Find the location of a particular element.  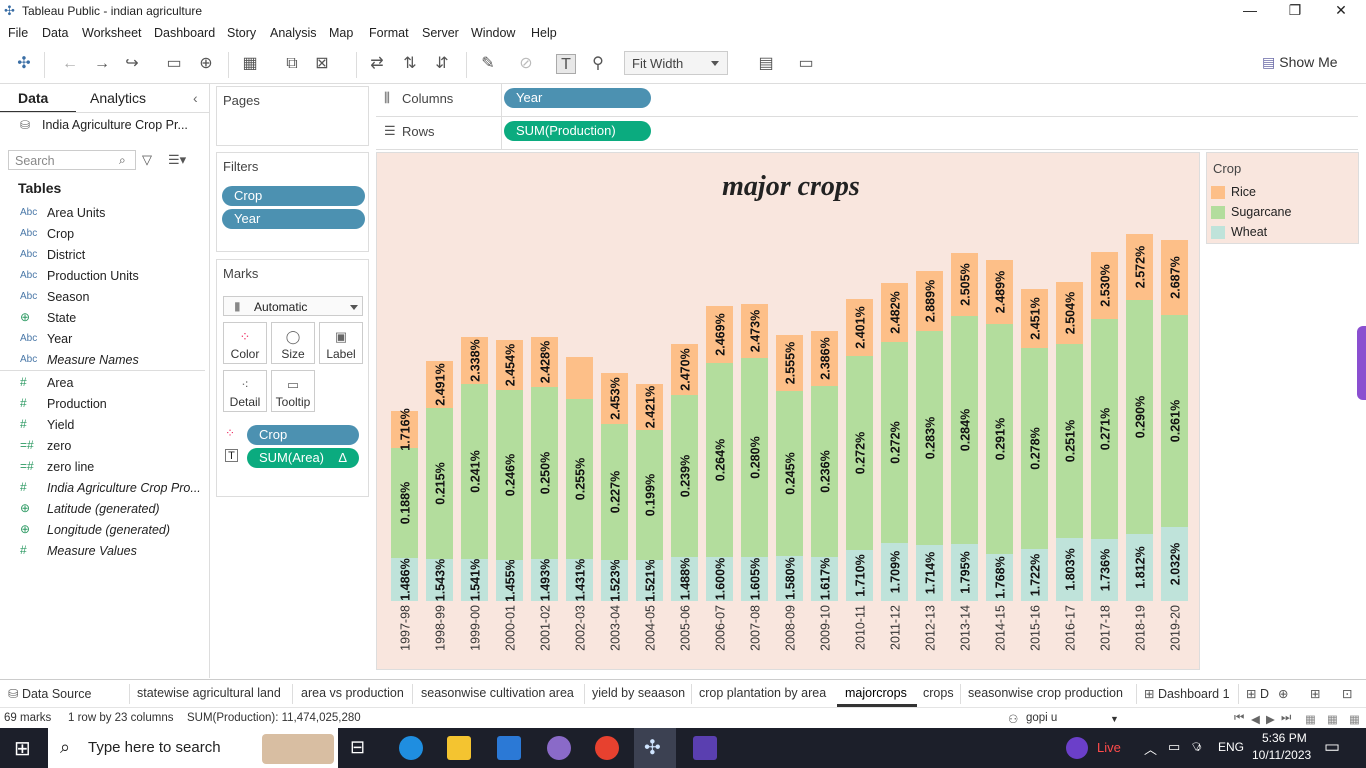

tableau-home-icon: ✣ is located at coordinates (24, 64).